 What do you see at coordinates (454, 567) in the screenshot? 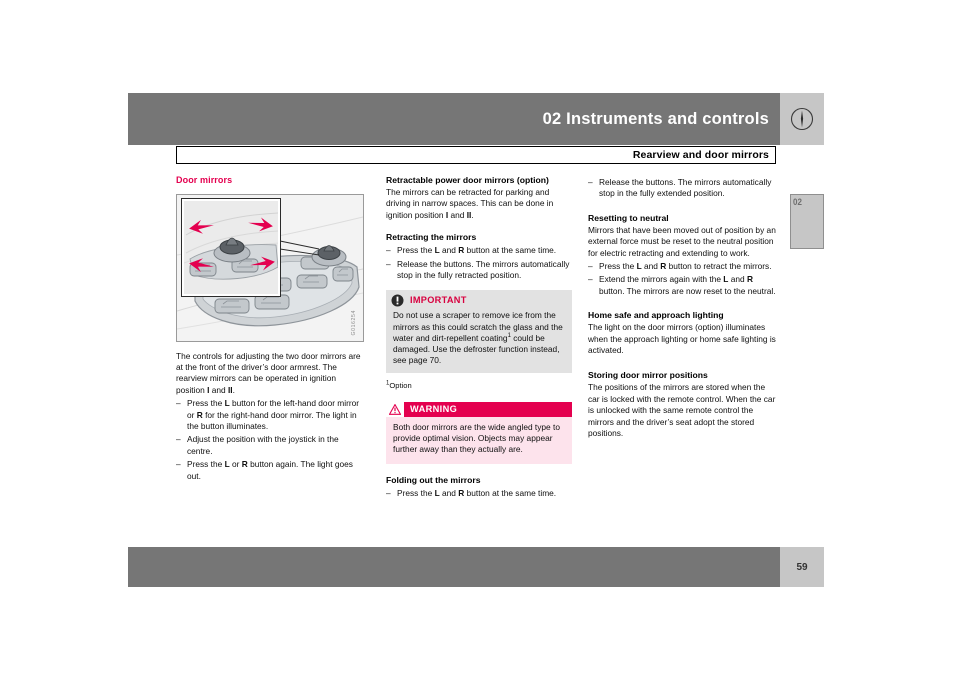
I see `page-footer-bar` at bounding box center [454, 567].